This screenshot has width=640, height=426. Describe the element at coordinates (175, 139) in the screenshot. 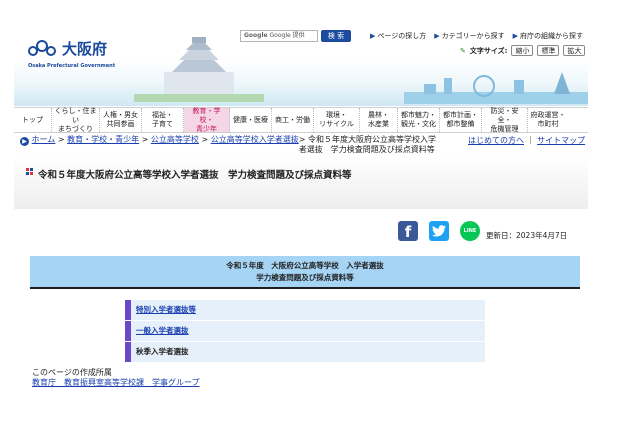

I see `breadcrumb-public-high-school: 公立高等学校` at that location.